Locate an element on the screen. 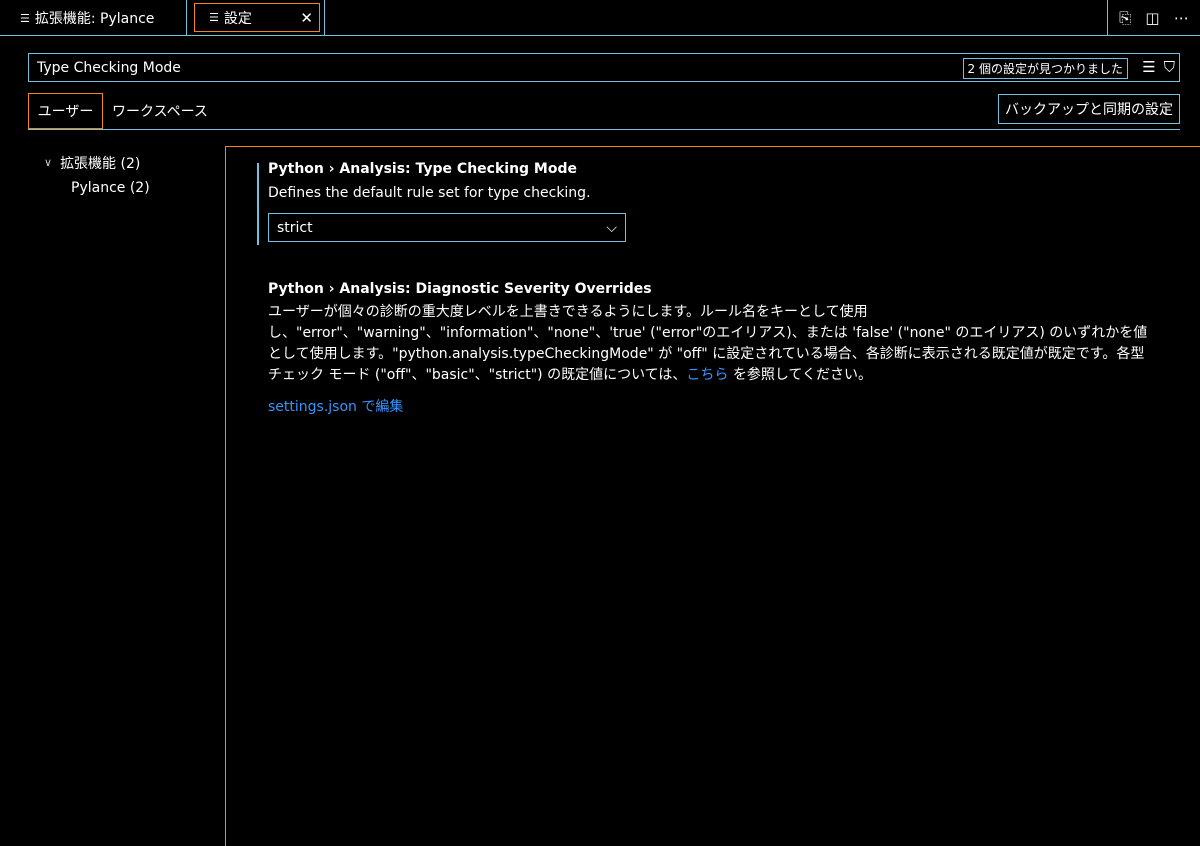  description-text: を参照してください。 is located at coordinates (800, 375).